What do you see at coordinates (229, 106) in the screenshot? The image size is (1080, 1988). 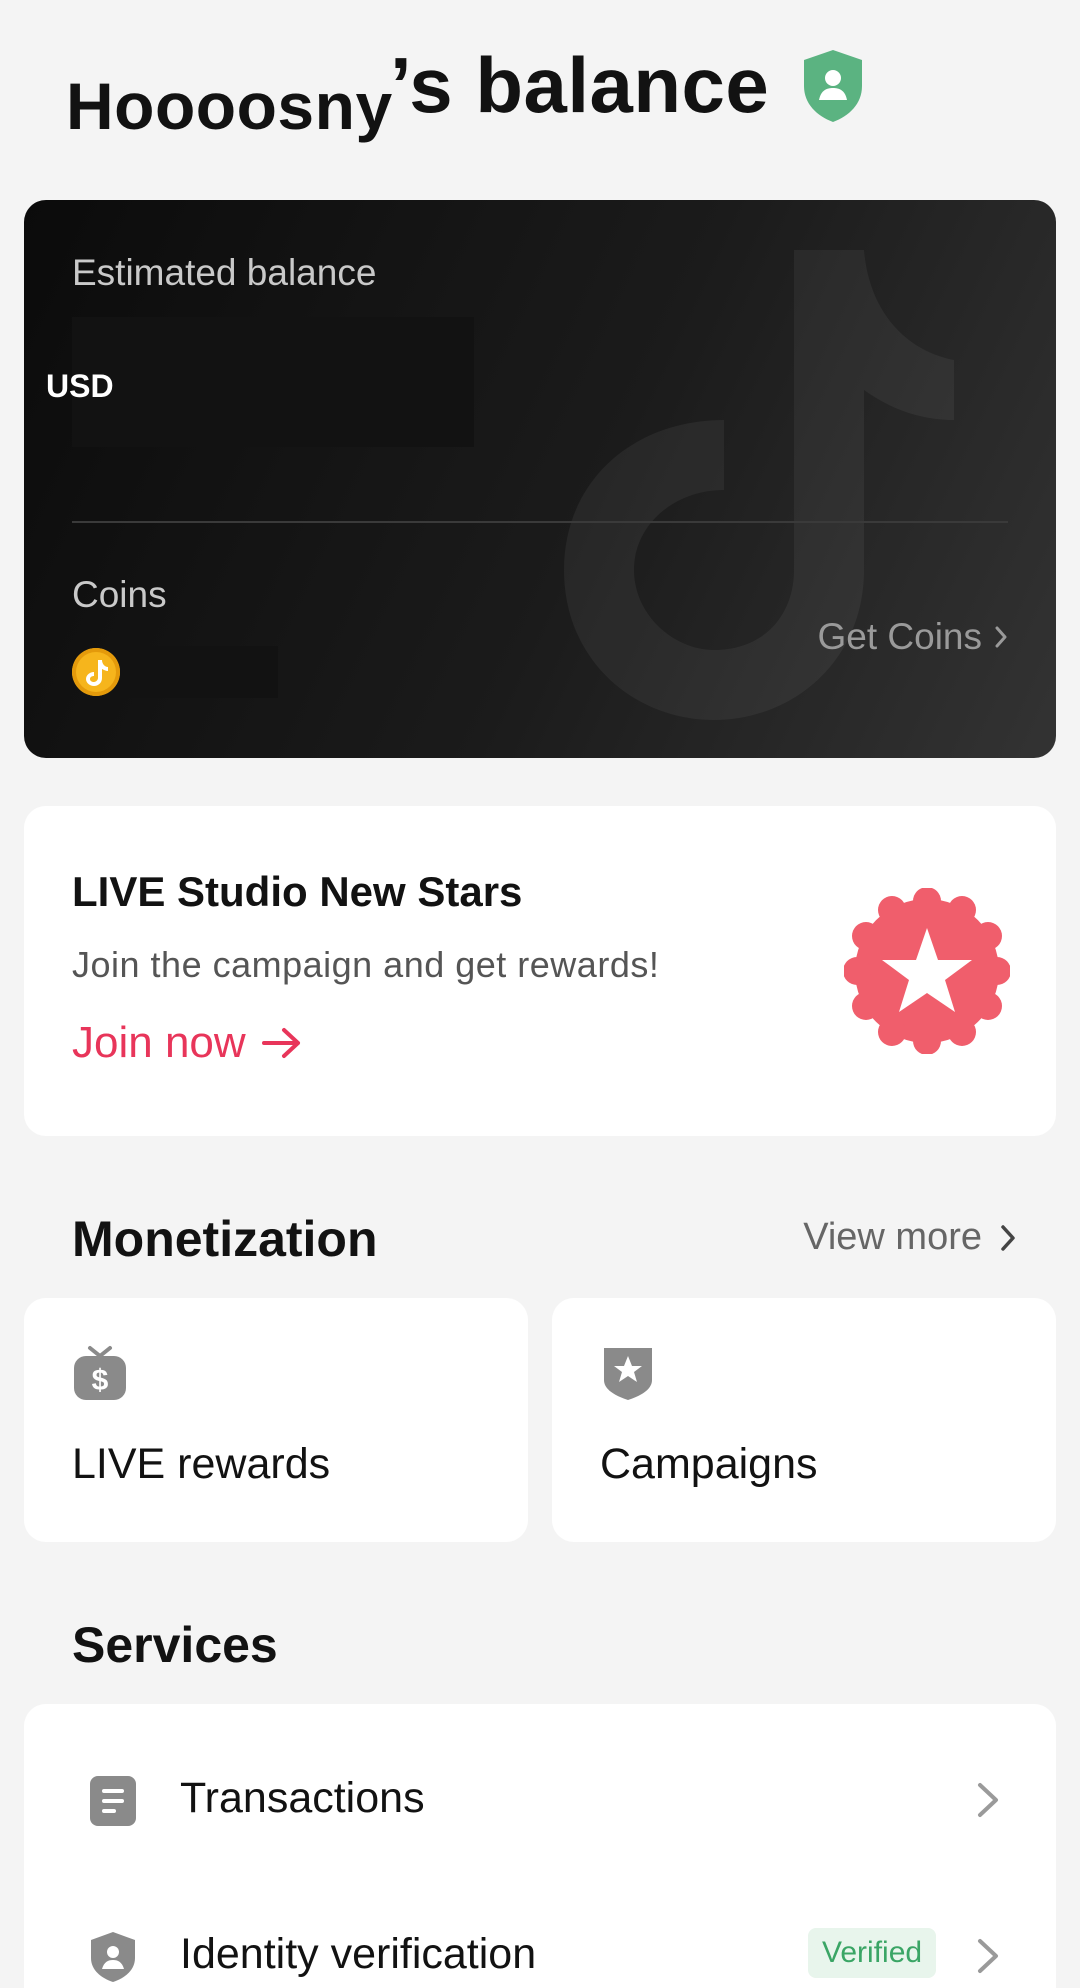 I see `username-title: Hoooosny` at bounding box center [229, 106].